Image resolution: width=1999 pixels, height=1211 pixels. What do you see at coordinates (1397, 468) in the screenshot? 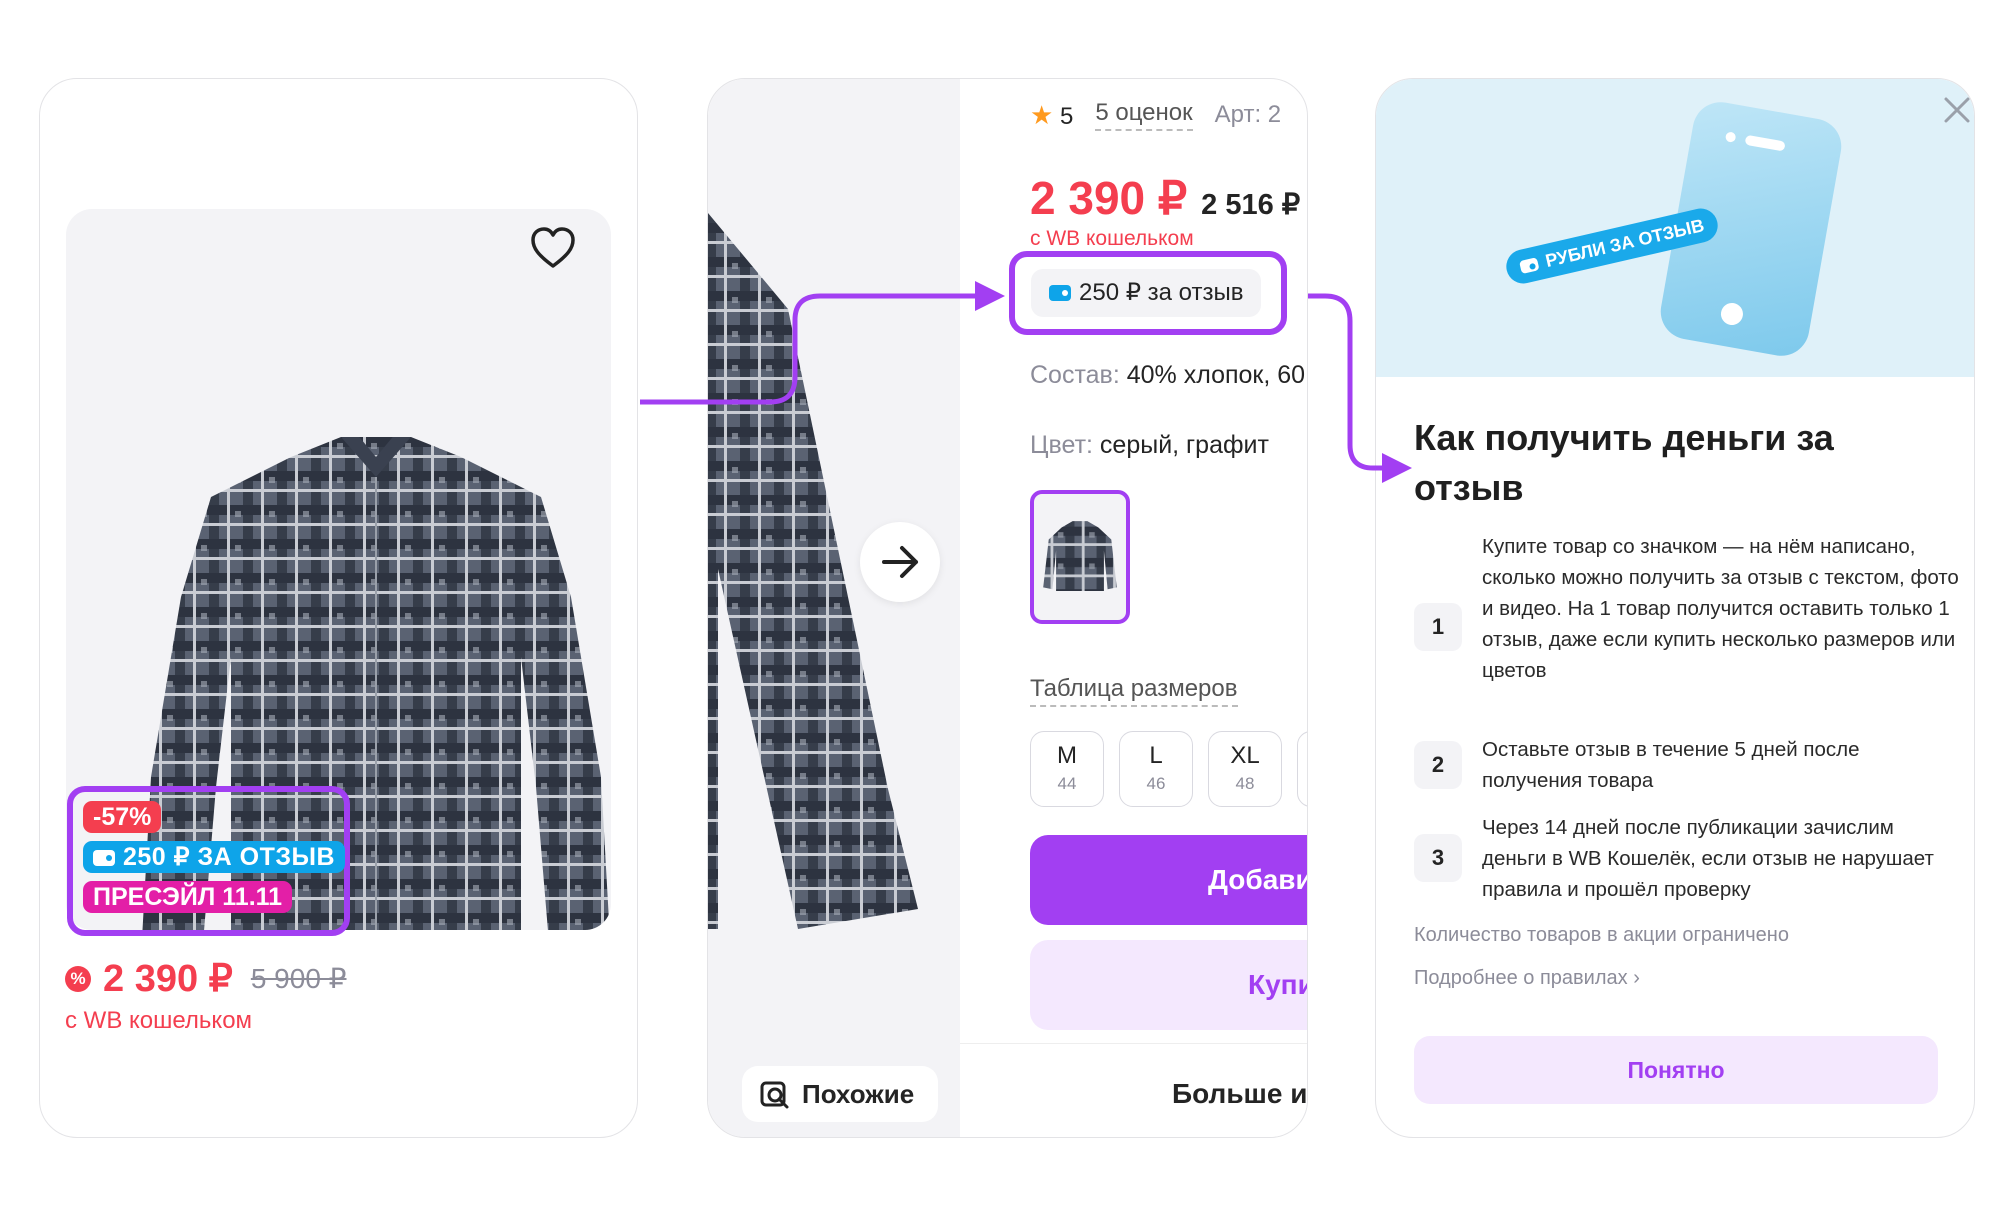
I see `arrow-2-head` at bounding box center [1397, 468].